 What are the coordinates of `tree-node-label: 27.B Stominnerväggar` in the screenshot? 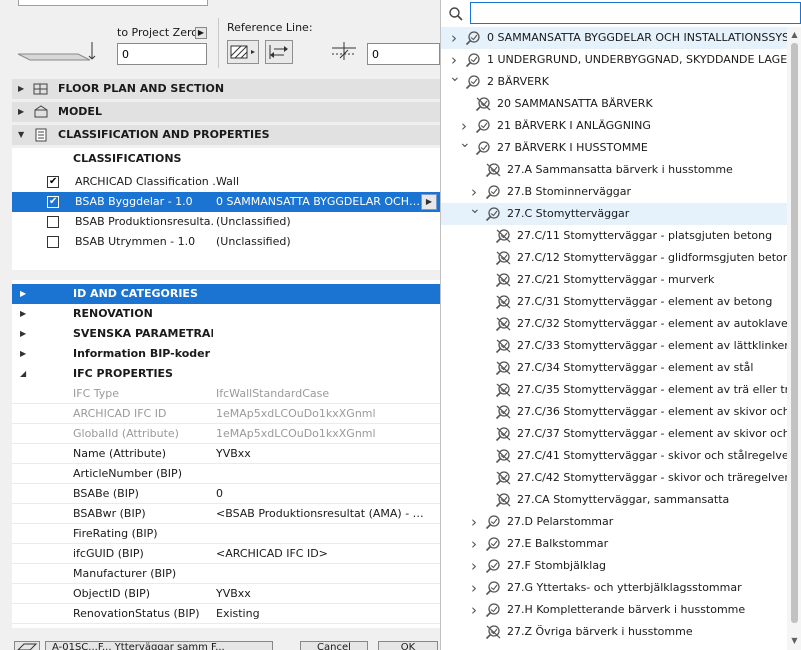 It's located at (569, 191).